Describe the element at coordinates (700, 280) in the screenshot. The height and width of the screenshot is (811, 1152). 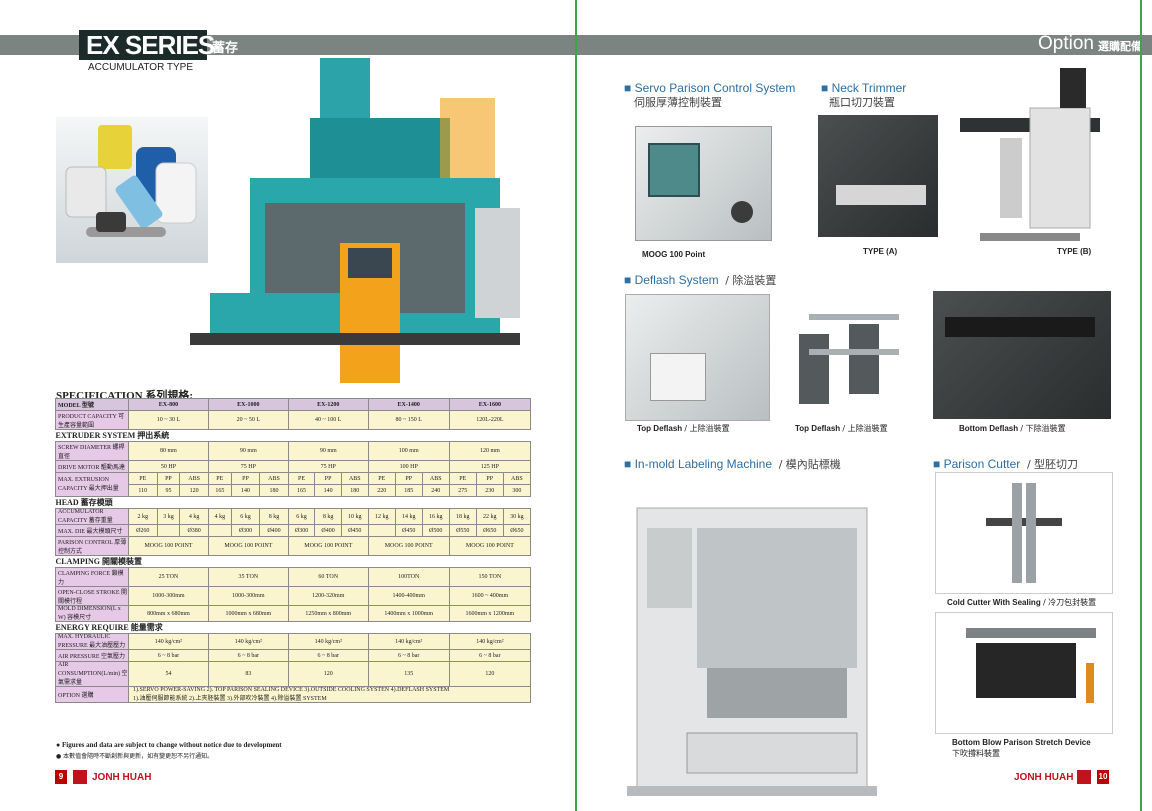
I see `deflash-section-title: ■ Deflash System / 除溢裝置` at that location.